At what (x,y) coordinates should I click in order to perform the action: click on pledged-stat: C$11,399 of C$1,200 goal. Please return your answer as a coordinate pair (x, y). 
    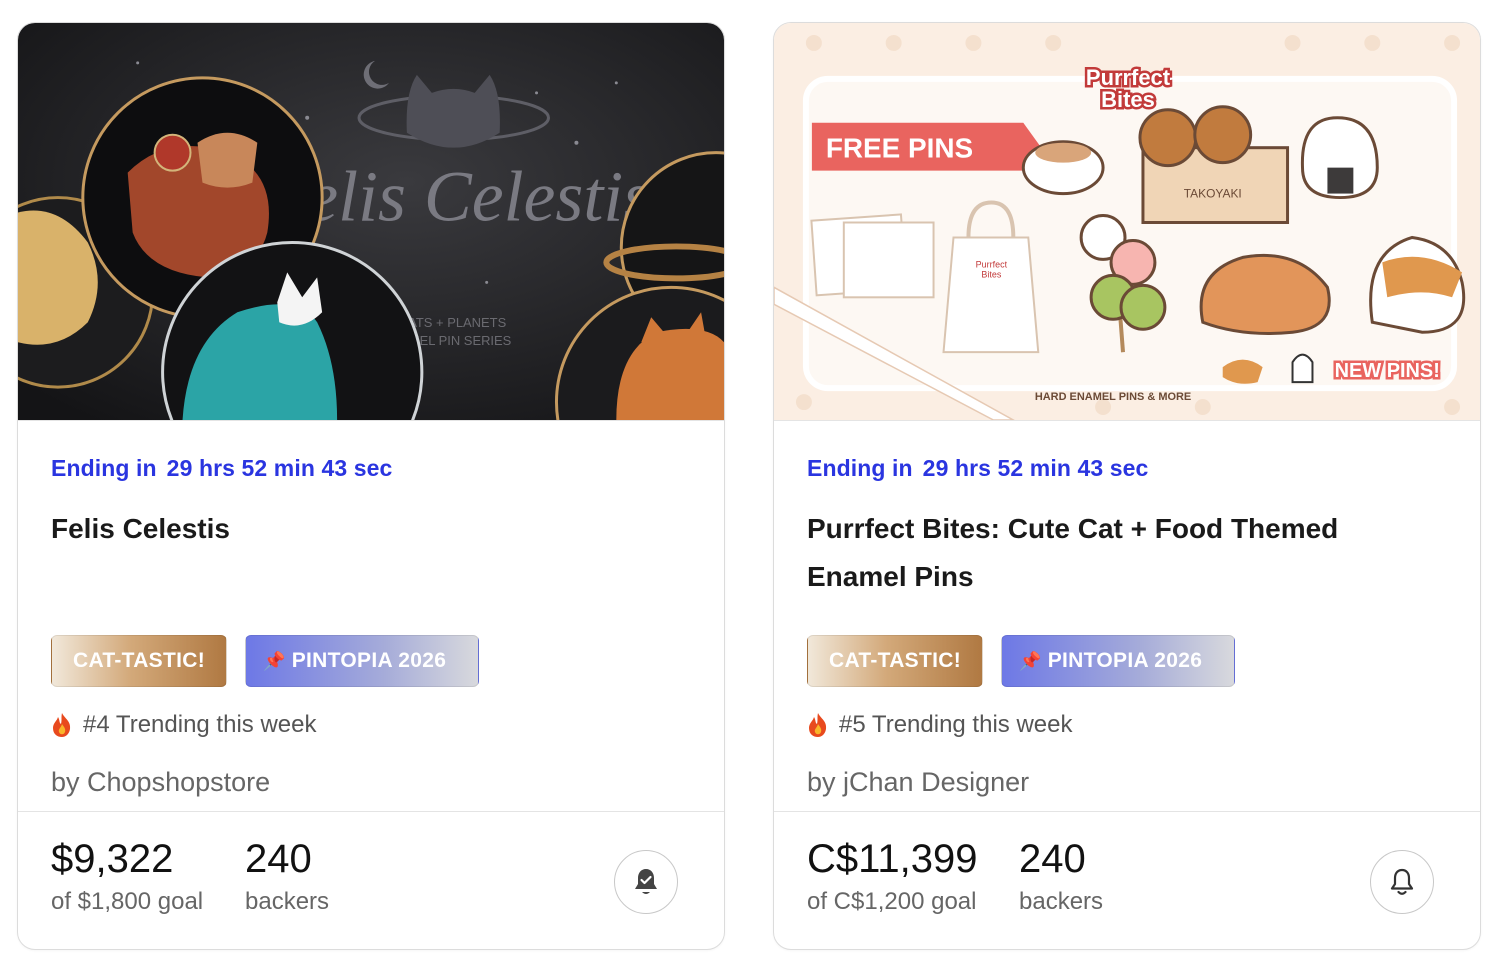
    Looking at the image, I should click on (892, 876).